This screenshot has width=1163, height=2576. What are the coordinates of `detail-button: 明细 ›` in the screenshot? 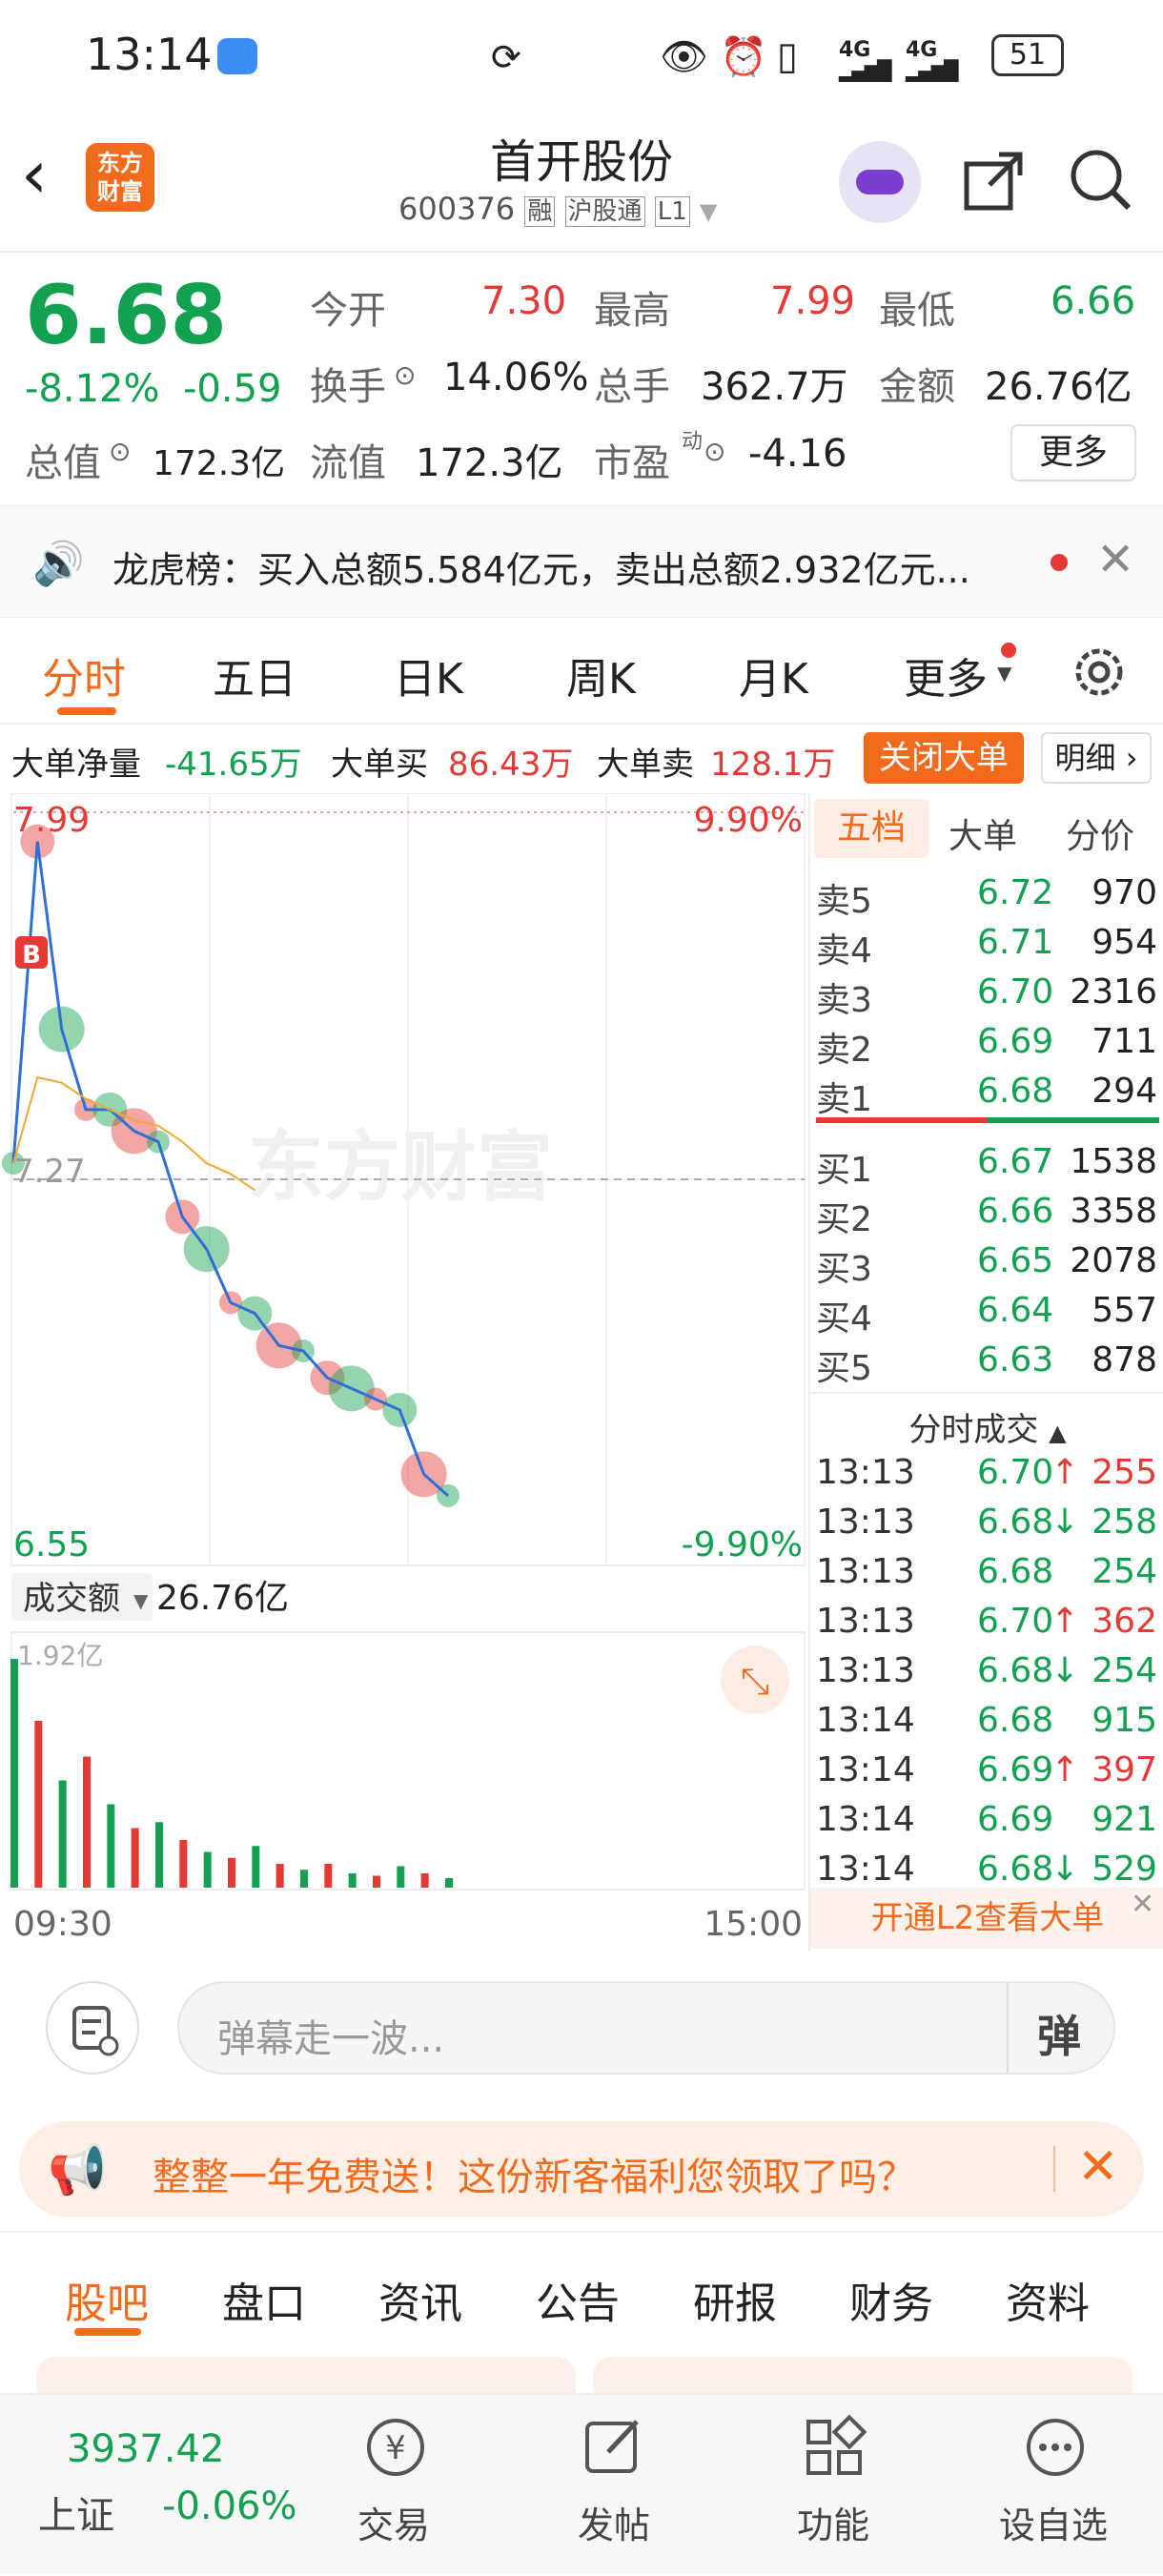 It's located at (1096, 758).